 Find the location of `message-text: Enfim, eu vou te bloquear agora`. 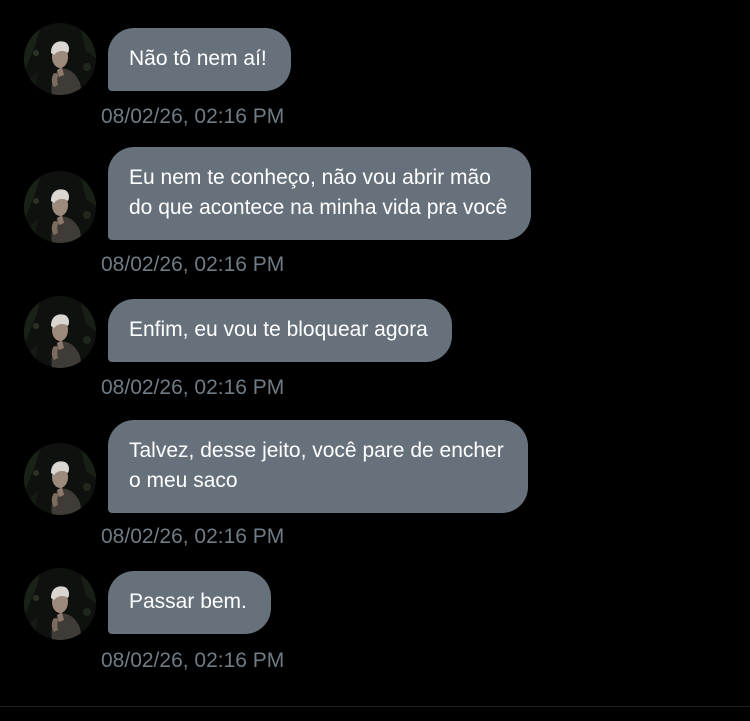

message-text: Enfim, eu vou te bloquear agora is located at coordinates (278, 329).